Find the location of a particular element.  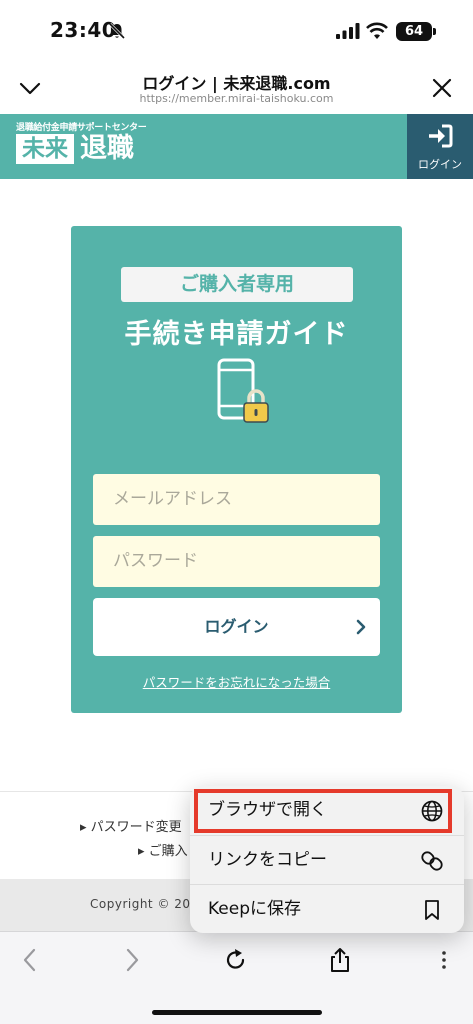

bottom-toolbar is located at coordinates (236, 977).